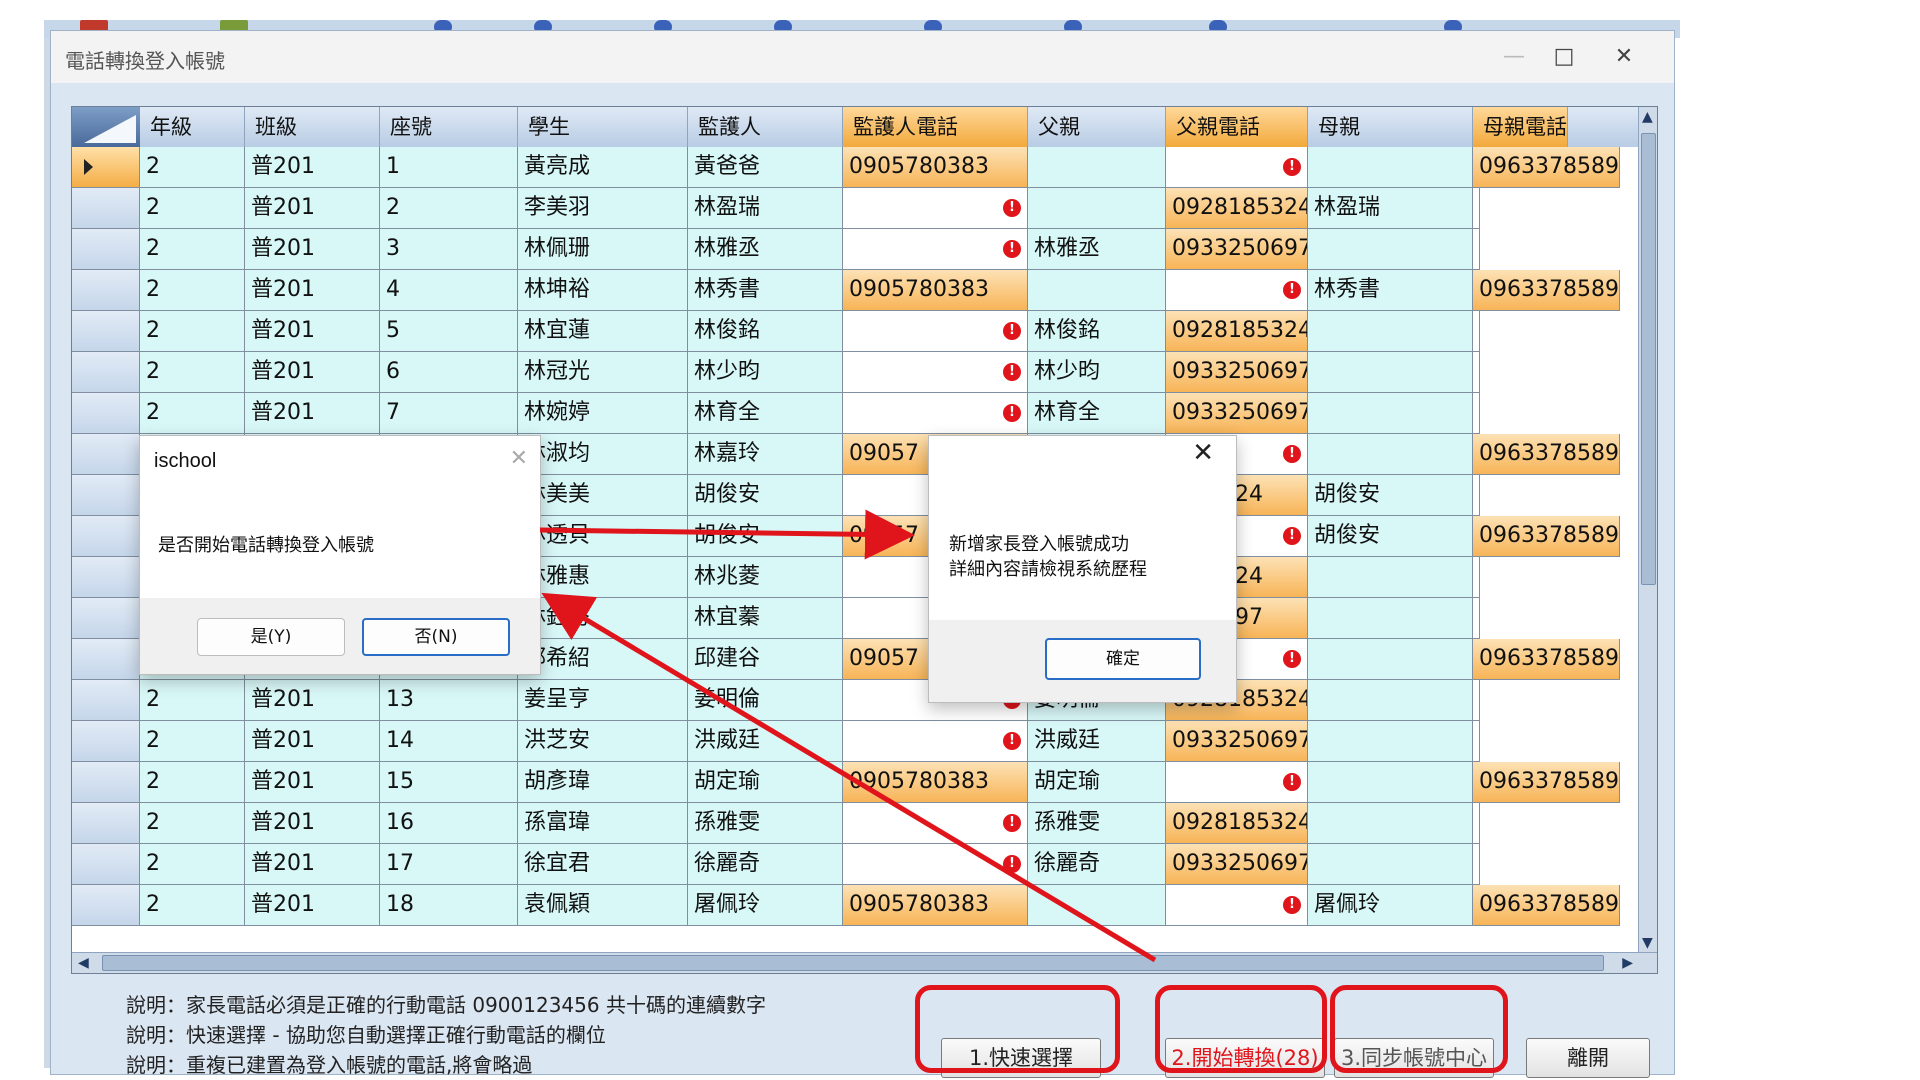 Image resolution: width=1920 pixels, height=1080 pixels. What do you see at coordinates (849, 777) in the screenshot?
I see `arrow-to-confirm-dialog` at bounding box center [849, 777].